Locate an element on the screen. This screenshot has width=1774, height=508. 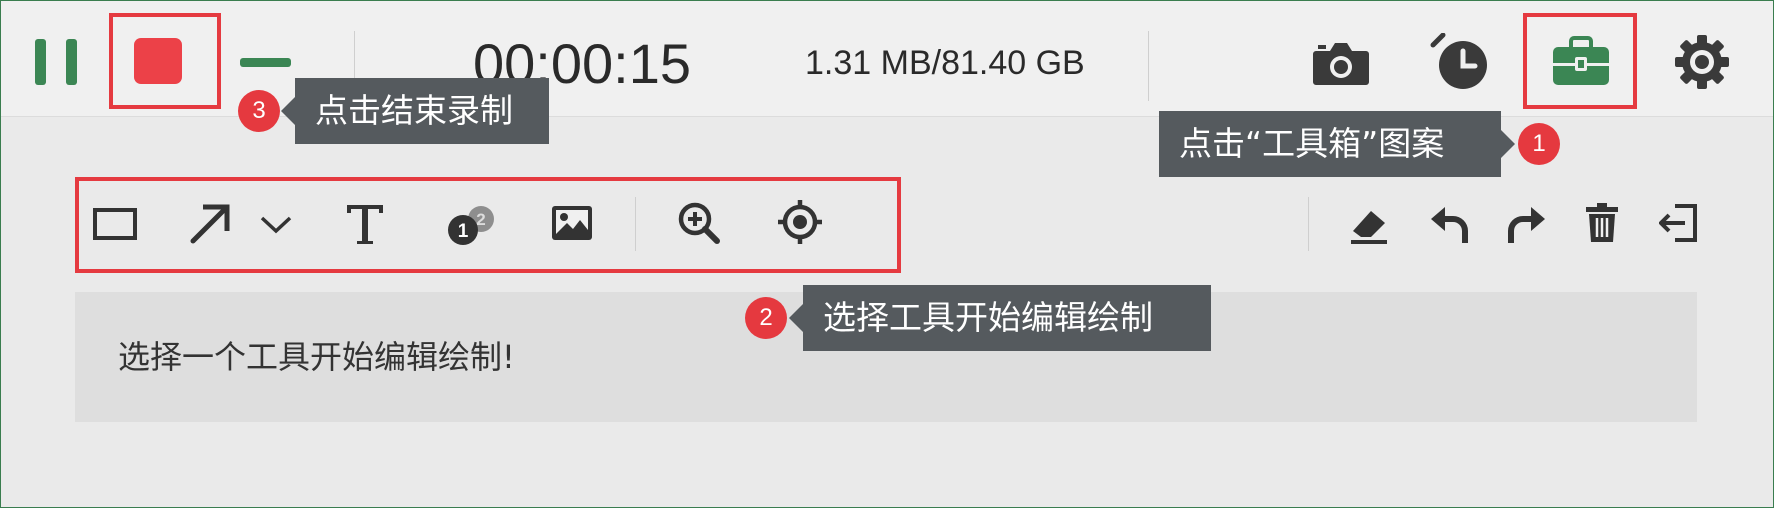
timer-clock-icon is located at coordinates (1460, 62).